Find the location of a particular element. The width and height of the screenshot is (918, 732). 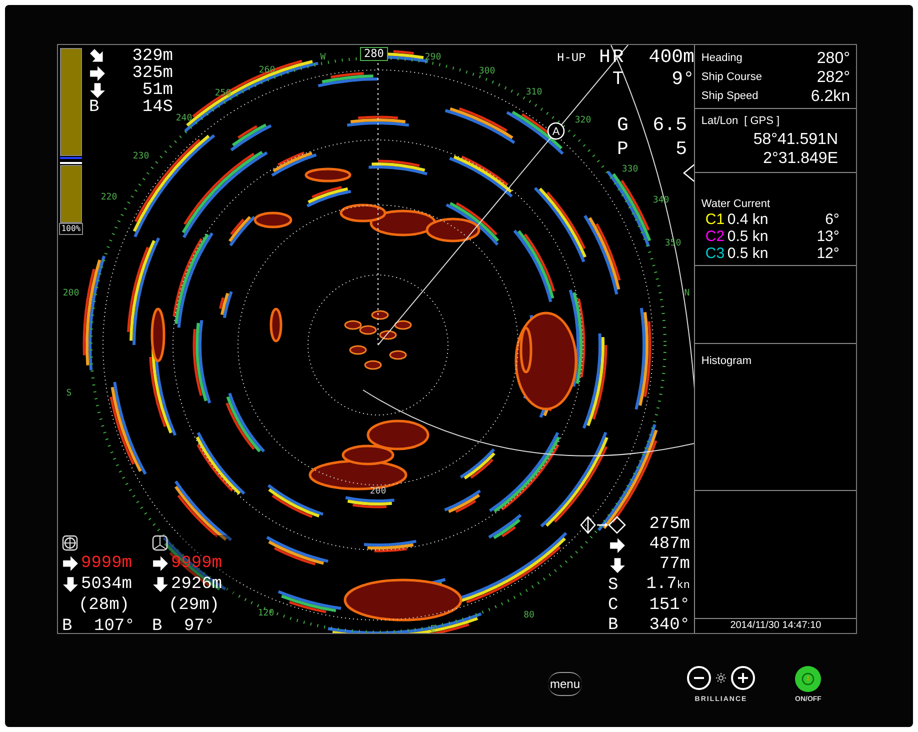

readout-value: 275m is located at coordinates (669, 525).